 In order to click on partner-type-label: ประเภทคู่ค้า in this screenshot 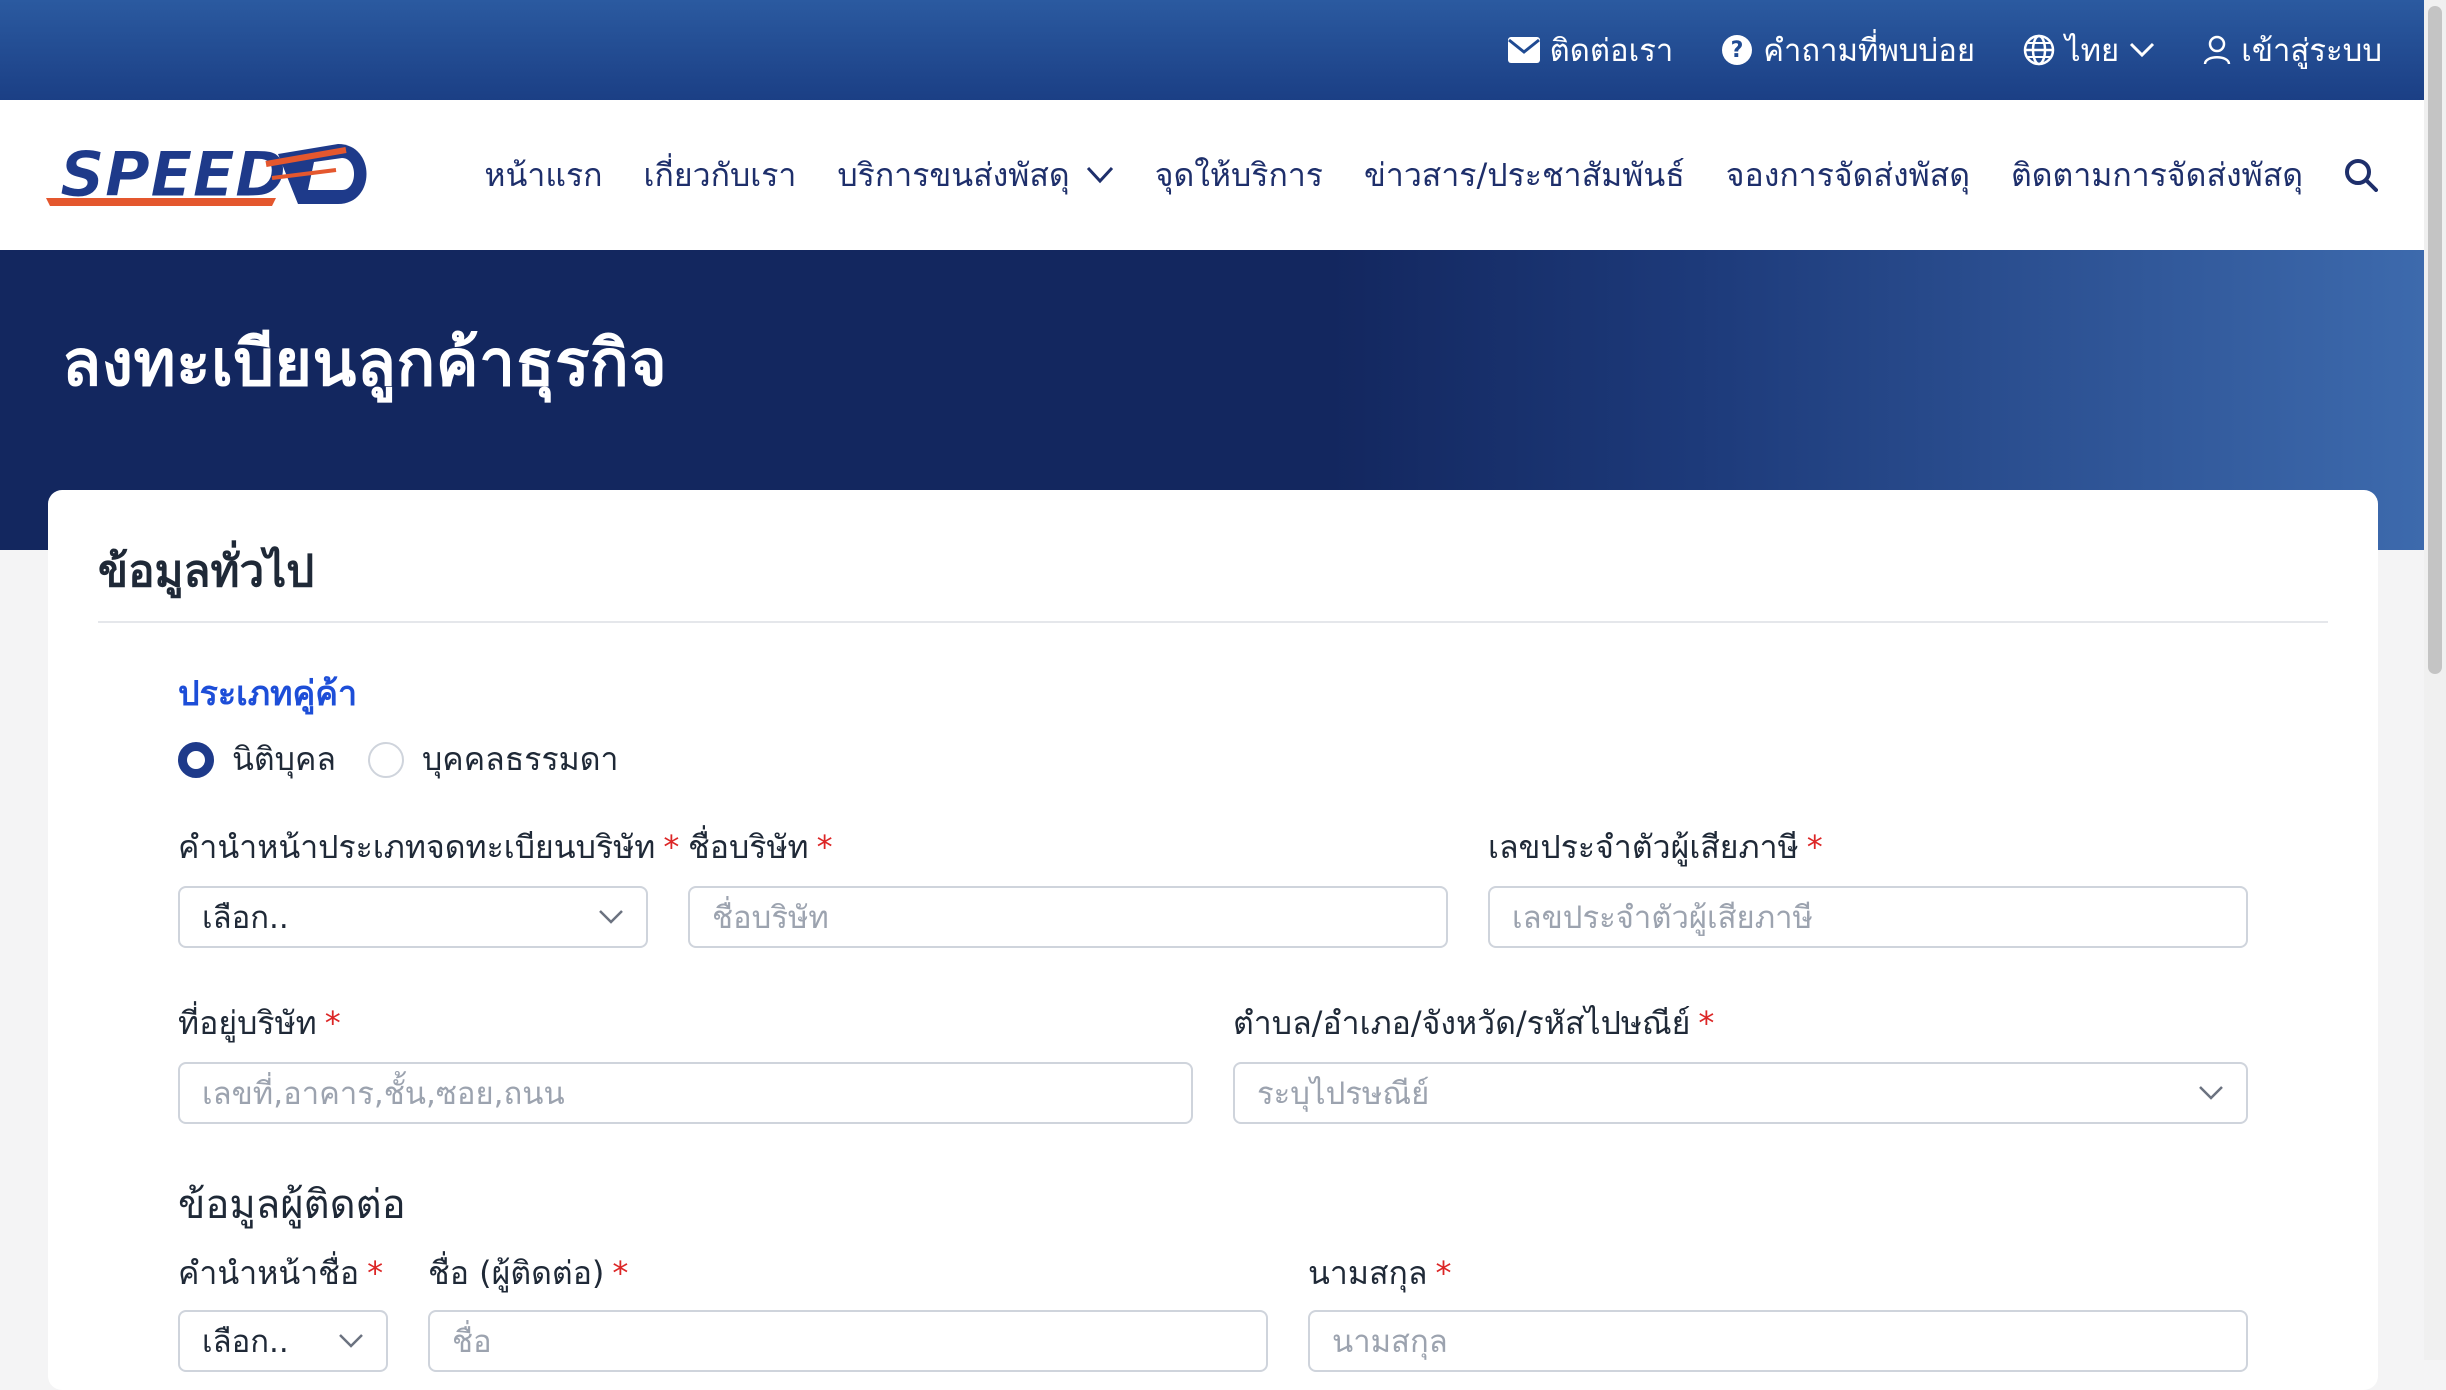, I will do `click(268, 694)`.